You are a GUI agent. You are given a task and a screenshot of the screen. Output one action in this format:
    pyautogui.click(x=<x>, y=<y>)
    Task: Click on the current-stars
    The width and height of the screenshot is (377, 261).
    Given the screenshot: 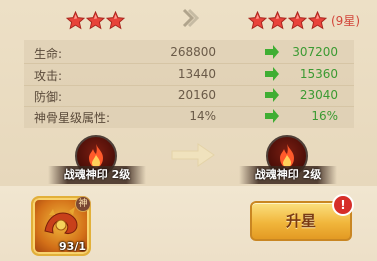 What is the action you would take?
    pyautogui.click(x=96, y=20)
    